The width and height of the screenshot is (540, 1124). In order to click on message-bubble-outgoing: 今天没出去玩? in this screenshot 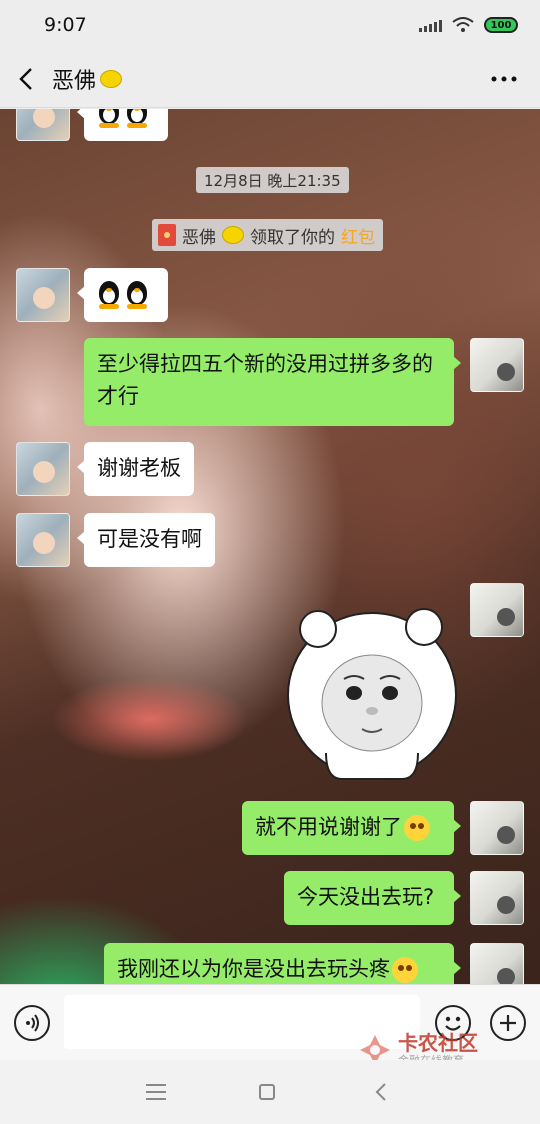, I will do `click(372, 898)`.